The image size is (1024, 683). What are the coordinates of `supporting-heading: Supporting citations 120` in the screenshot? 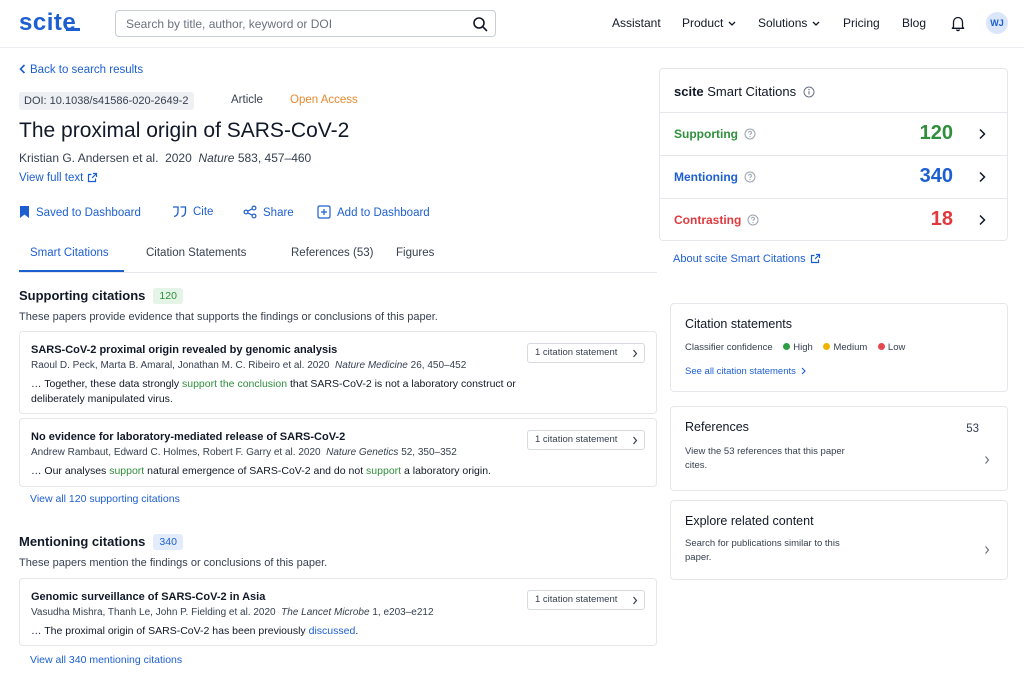 It's located at (101, 296).